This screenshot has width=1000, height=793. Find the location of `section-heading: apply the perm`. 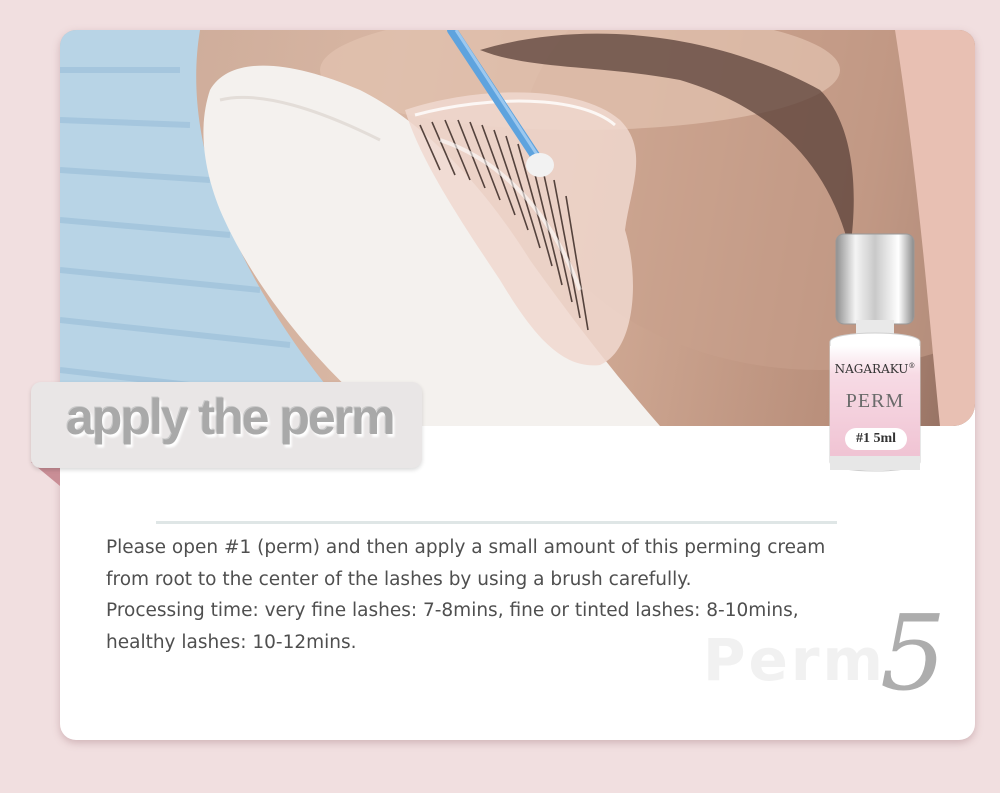

section-heading: apply the perm is located at coordinates (231, 417).